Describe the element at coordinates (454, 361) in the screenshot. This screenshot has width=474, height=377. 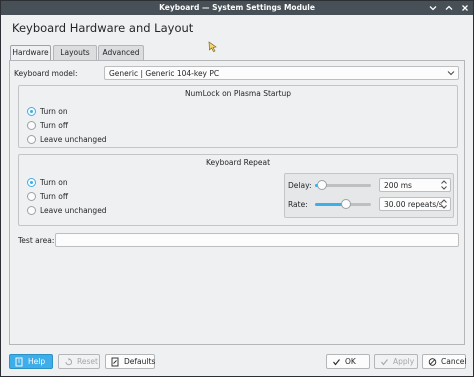
I see `cancel-label: Cancel` at that location.